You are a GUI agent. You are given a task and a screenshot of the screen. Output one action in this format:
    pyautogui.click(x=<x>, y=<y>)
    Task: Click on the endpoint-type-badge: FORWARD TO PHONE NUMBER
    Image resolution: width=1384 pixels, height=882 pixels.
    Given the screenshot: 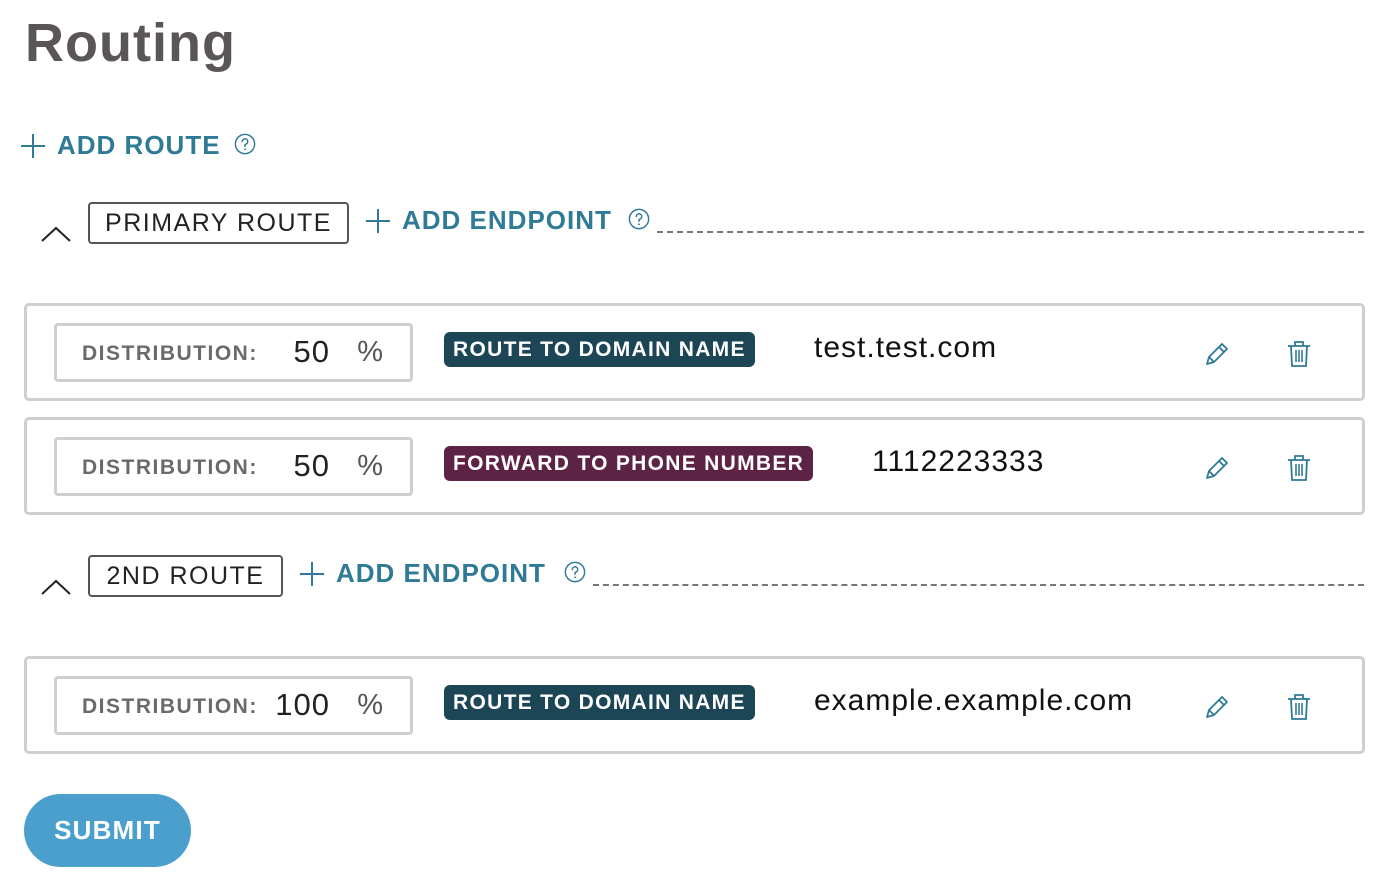 What is the action you would take?
    pyautogui.click(x=629, y=463)
    